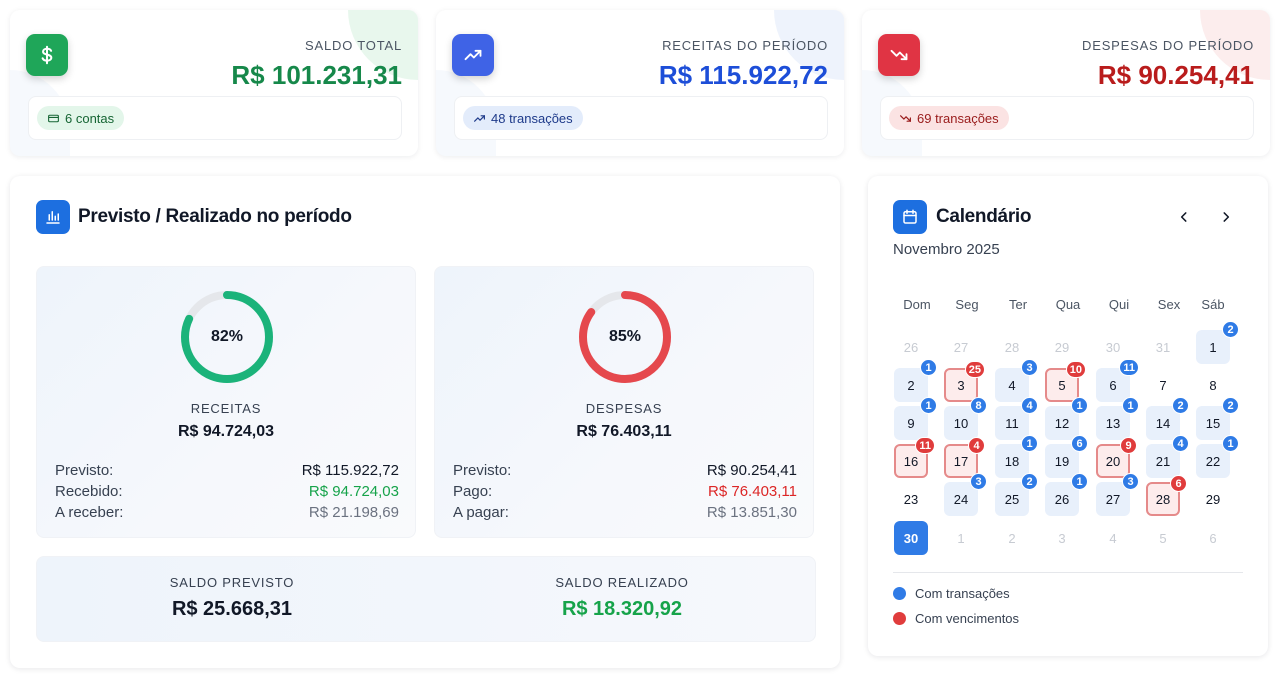 This screenshot has width=1280, height=678. Describe the element at coordinates (1066, 494) in the screenshot. I see `calendar-day: 26 1` at that location.